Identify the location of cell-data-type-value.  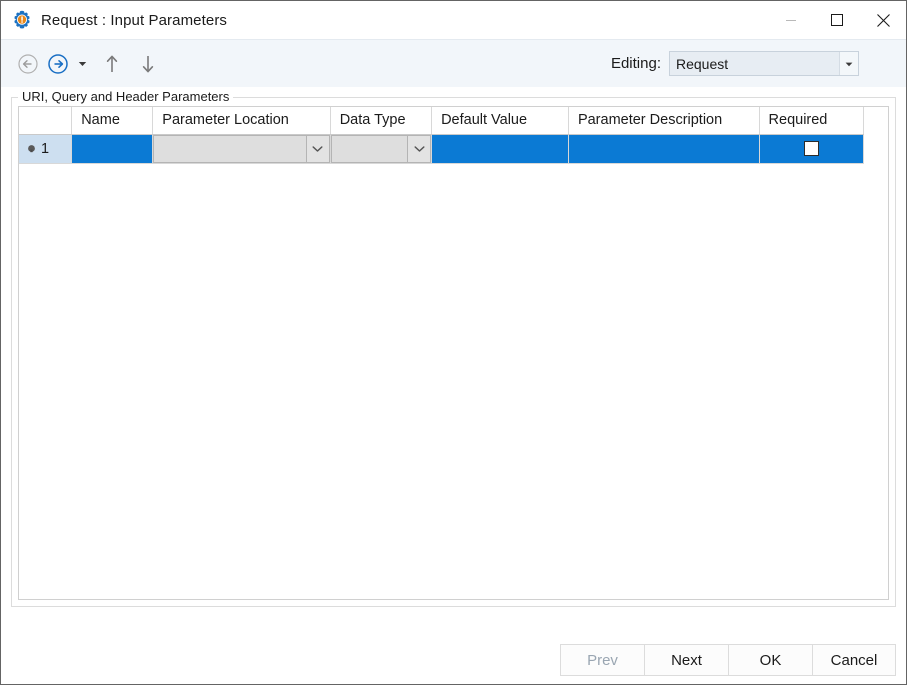
(369, 148).